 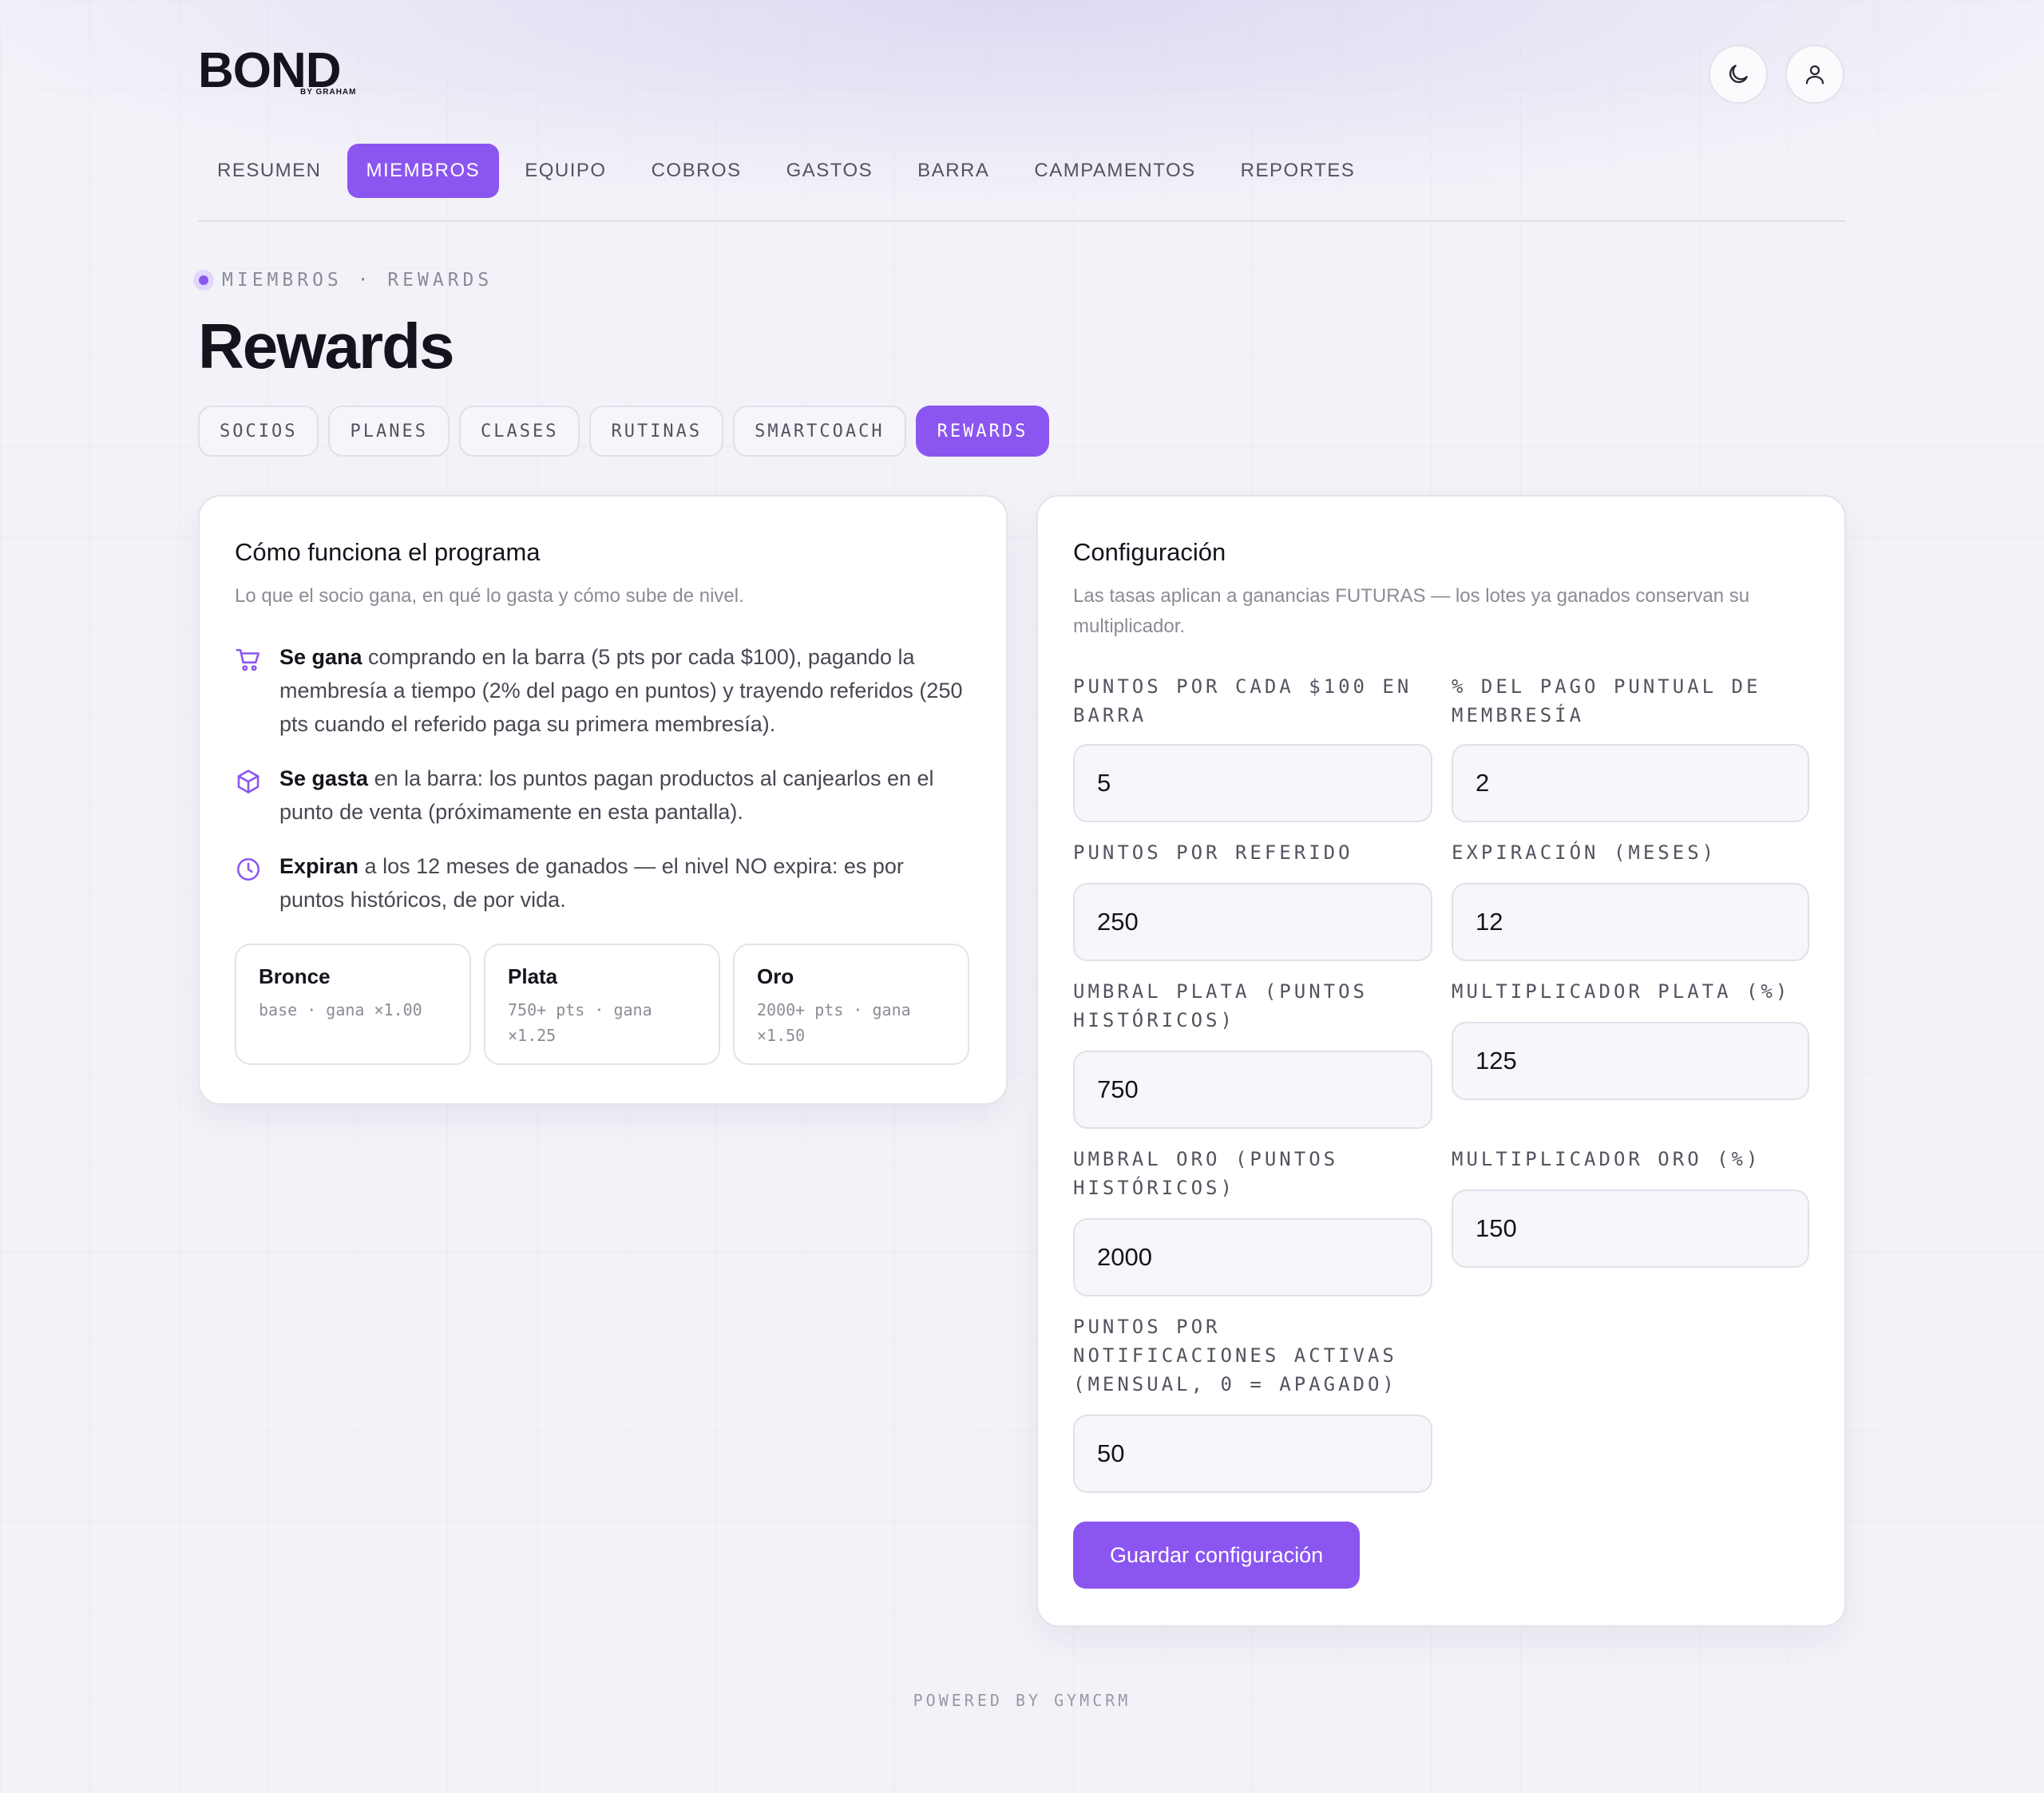 I want to click on tier-desc: 2000+ pts · gana ×1.50, so click(x=834, y=1023).